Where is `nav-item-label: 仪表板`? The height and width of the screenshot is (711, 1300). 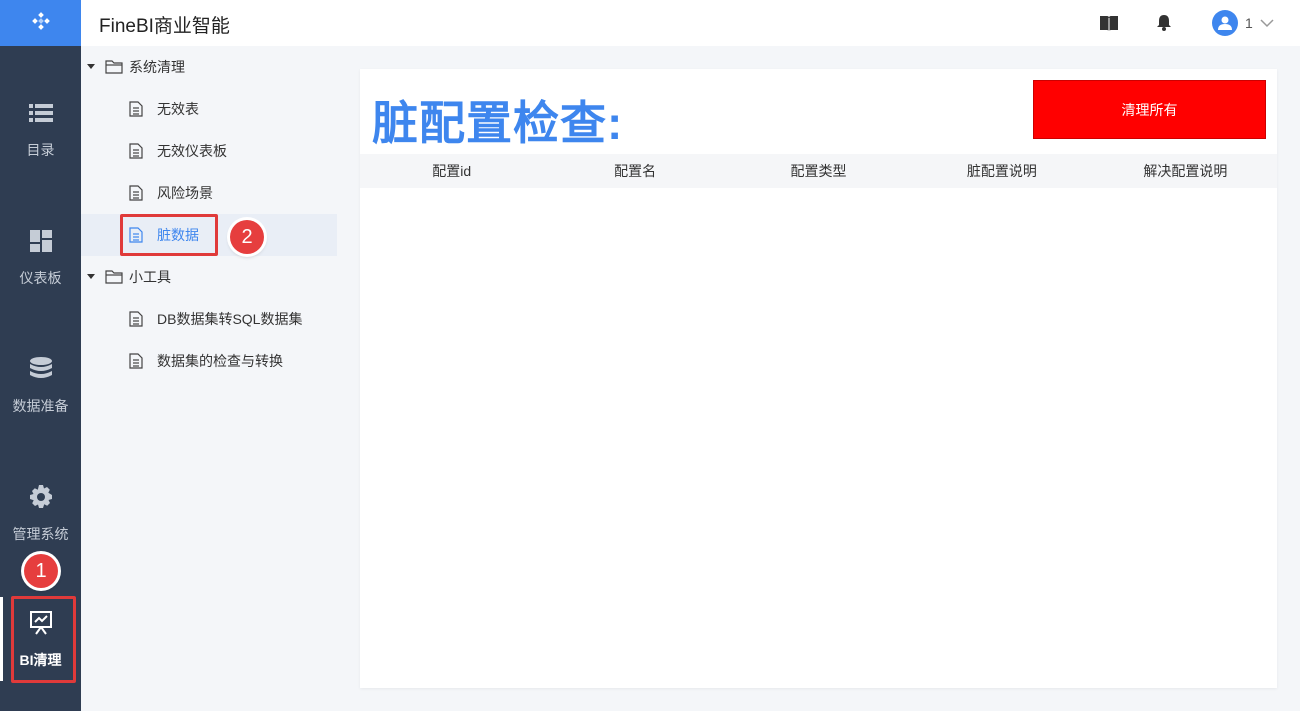 nav-item-label: 仪表板 is located at coordinates (40, 278).